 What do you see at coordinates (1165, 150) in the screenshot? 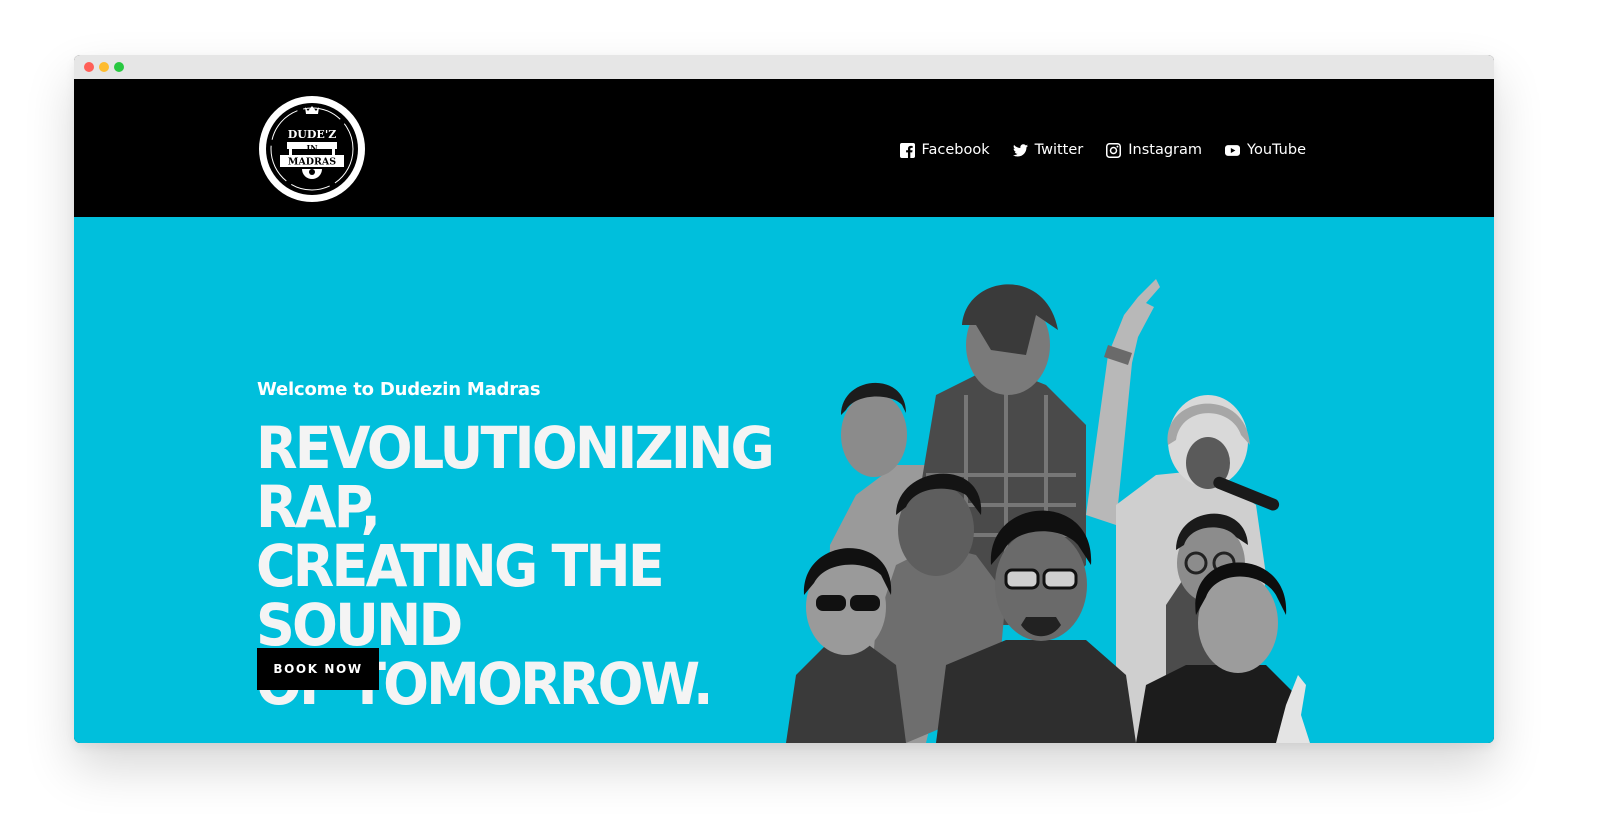
I see `nav-instagram-label: Instagram` at bounding box center [1165, 150].